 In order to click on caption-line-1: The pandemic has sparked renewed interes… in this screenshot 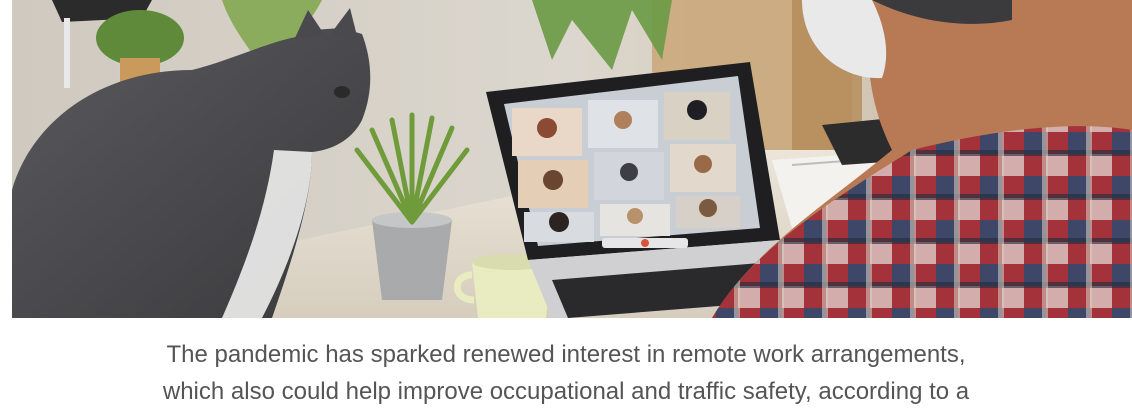, I will do `click(566, 354)`.